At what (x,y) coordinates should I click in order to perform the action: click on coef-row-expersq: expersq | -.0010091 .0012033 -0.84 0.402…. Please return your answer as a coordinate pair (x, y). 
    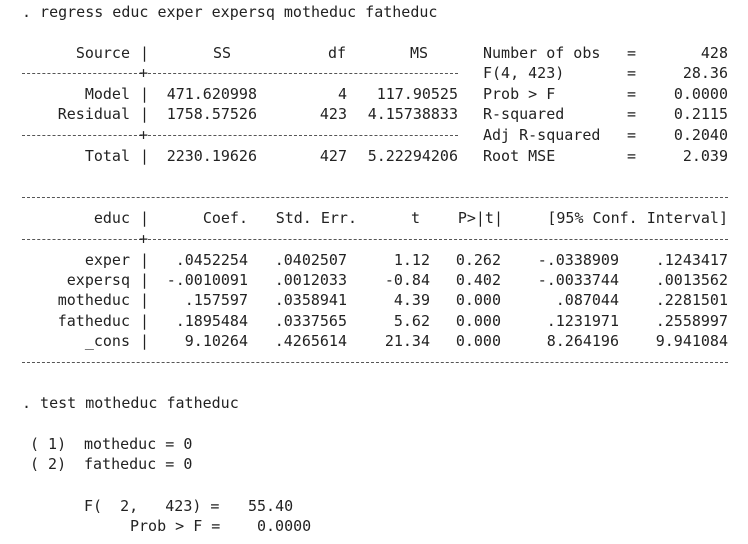
    Looking at the image, I should click on (374, 280).